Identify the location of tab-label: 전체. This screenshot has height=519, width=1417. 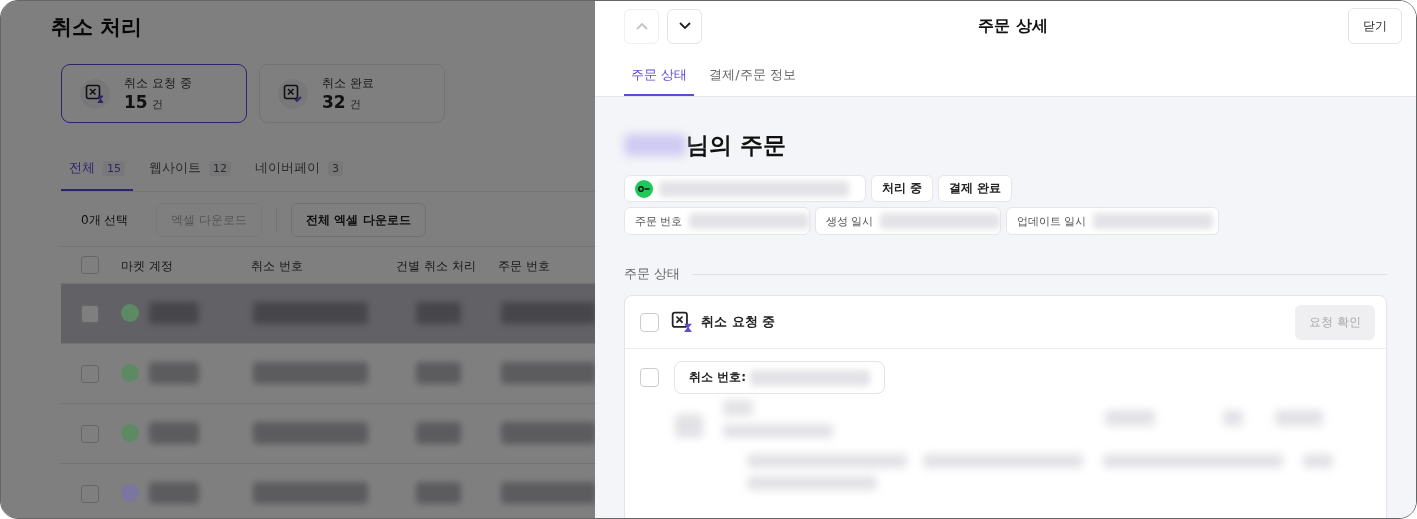
(82, 168).